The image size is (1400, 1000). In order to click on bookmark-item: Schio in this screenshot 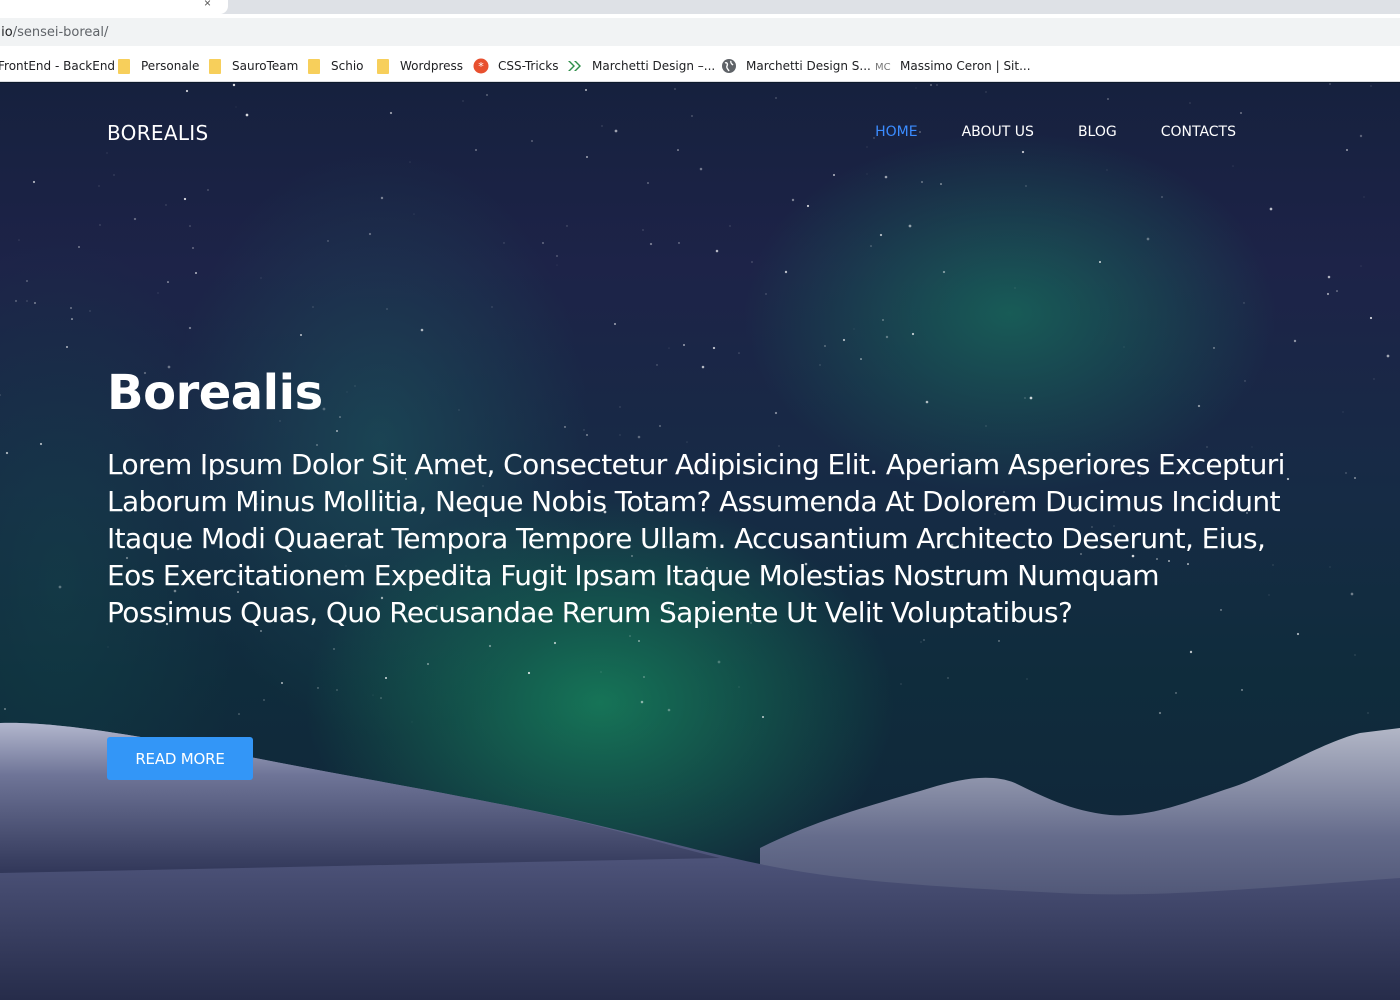, I will do `click(336, 66)`.